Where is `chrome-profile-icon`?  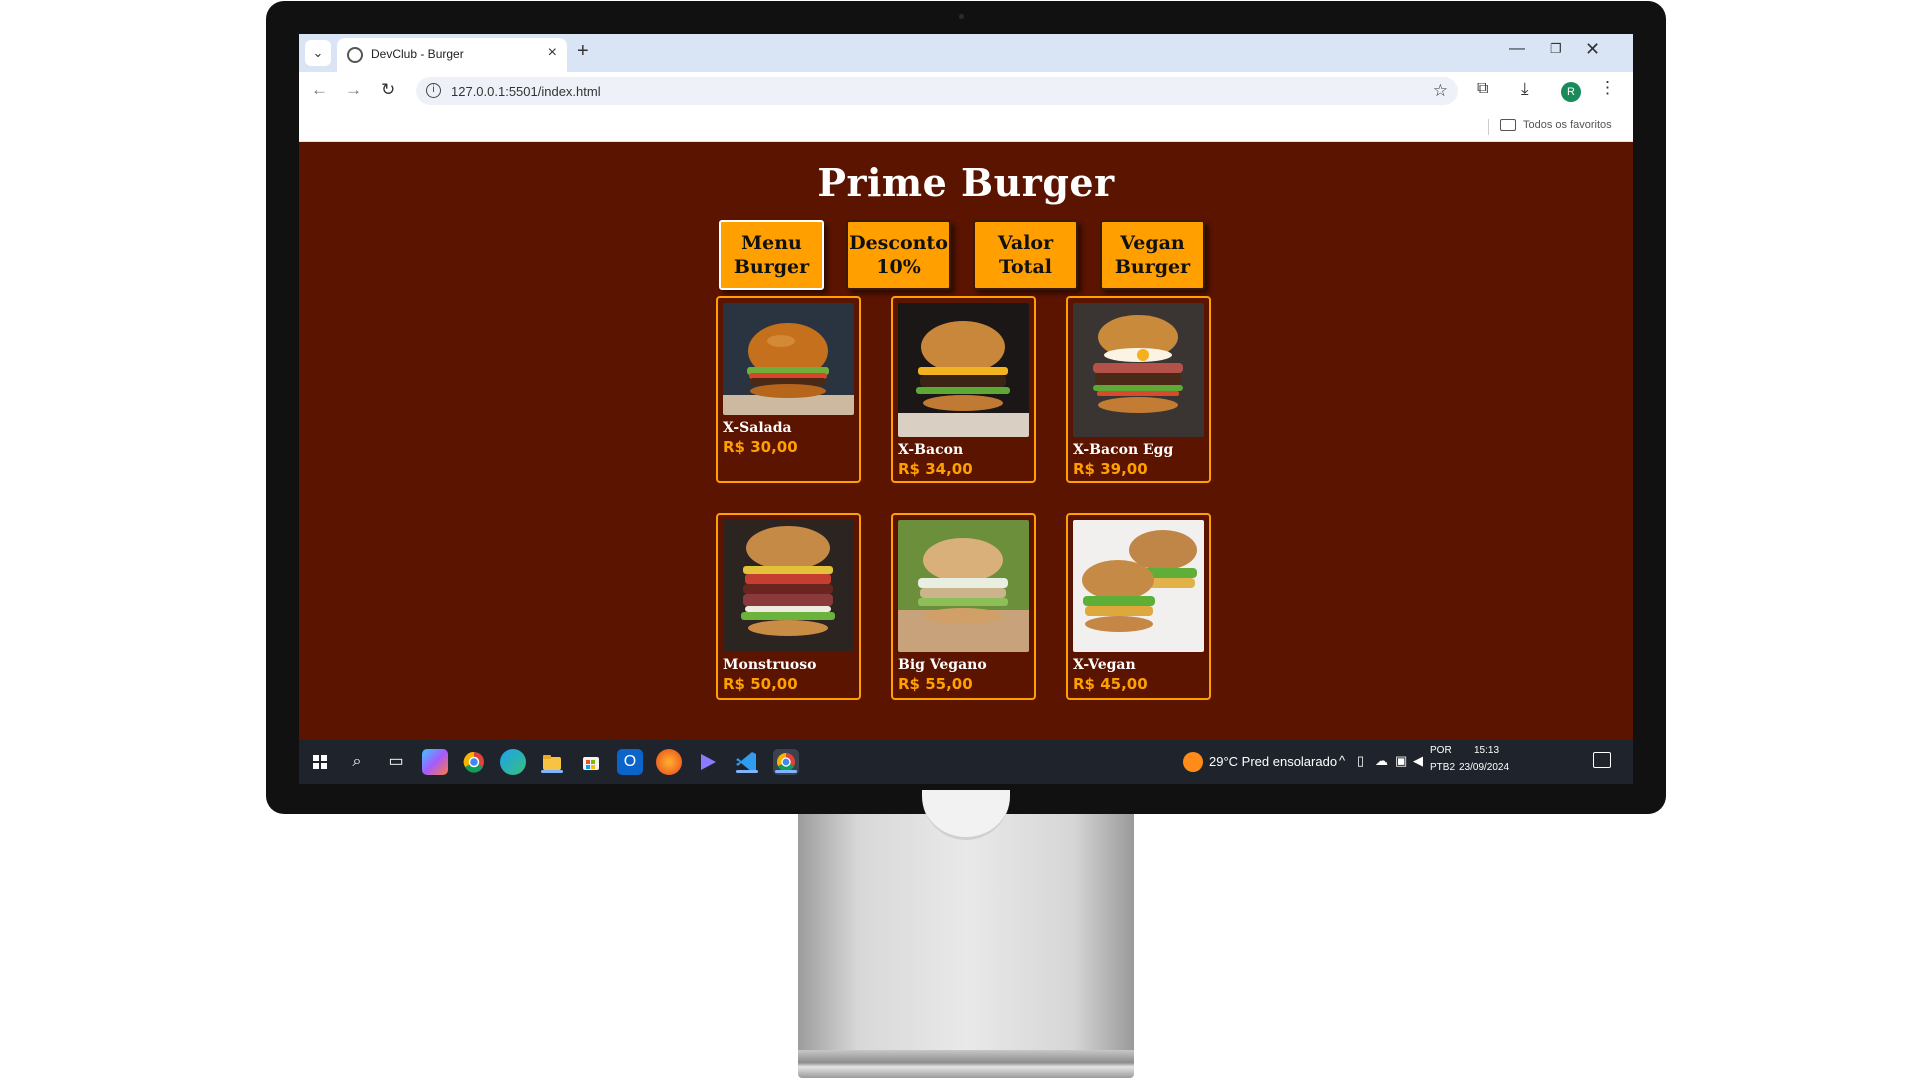 chrome-profile-icon is located at coordinates (786, 762).